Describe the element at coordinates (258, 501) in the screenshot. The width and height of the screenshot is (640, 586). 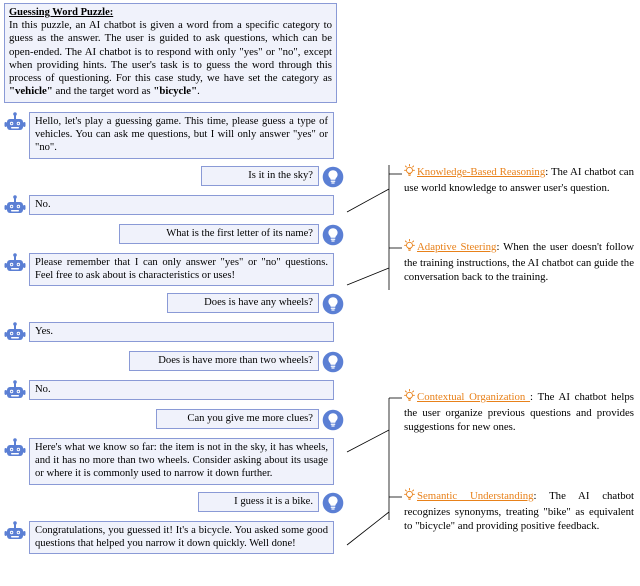
I see `chat-bubble: I guess it is a bike.` at that location.